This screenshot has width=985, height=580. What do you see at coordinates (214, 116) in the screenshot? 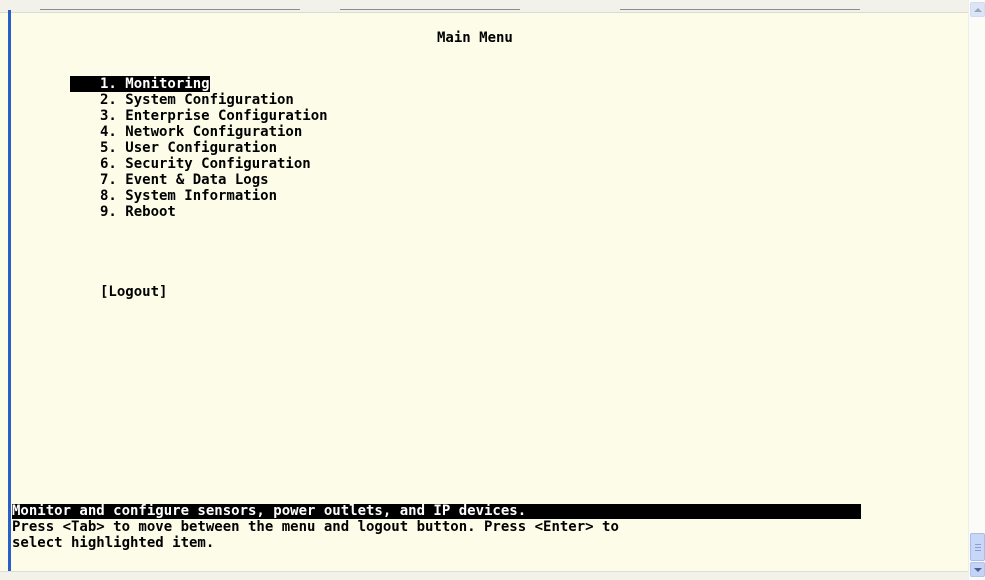
I see `menu-item-label: 3. Enterprise Configuration` at bounding box center [214, 116].